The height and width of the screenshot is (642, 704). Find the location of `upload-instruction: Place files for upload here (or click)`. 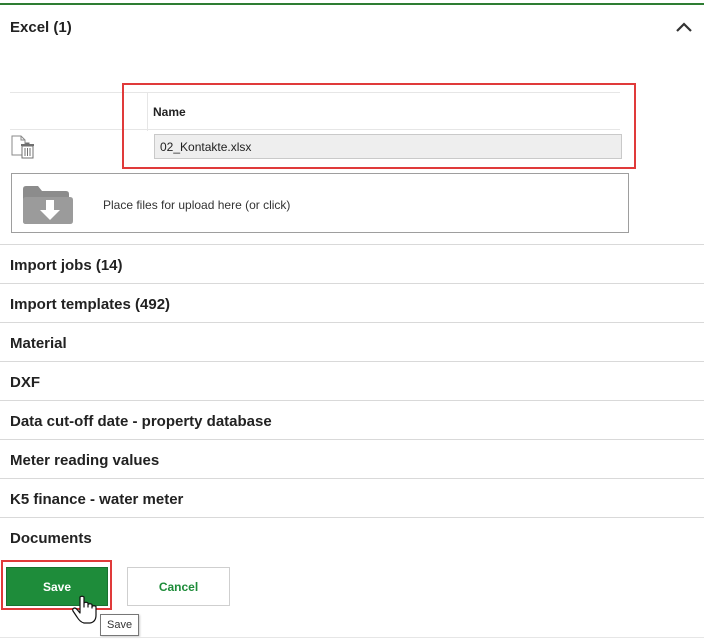

upload-instruction: Place files for upload here (or click) is located at coordinates (197, 205).